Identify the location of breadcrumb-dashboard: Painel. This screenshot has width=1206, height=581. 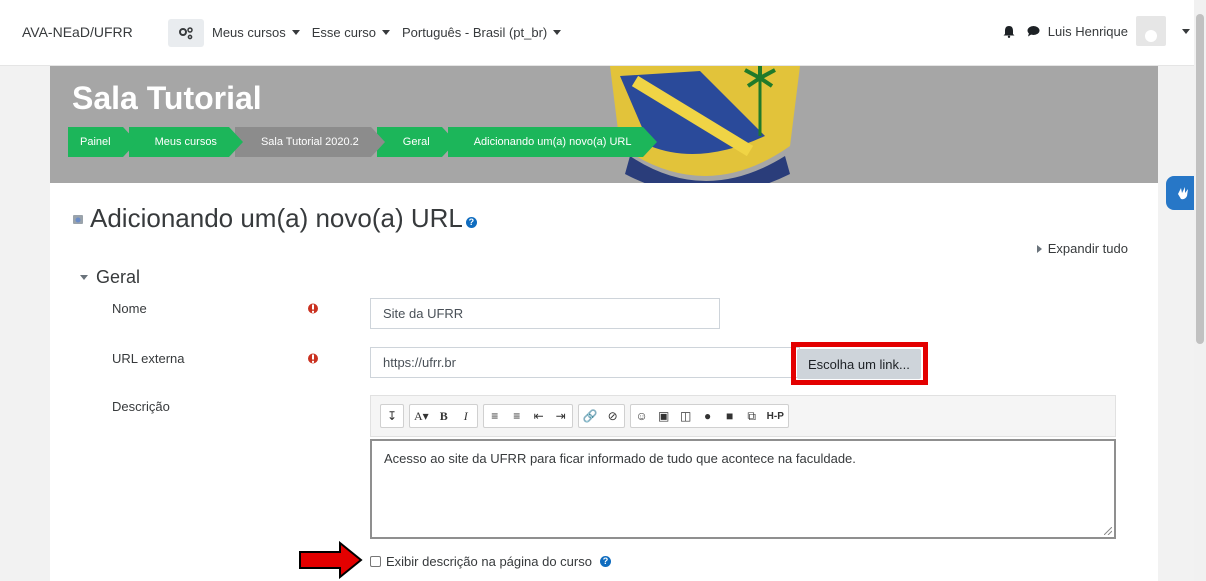
(102, 142).